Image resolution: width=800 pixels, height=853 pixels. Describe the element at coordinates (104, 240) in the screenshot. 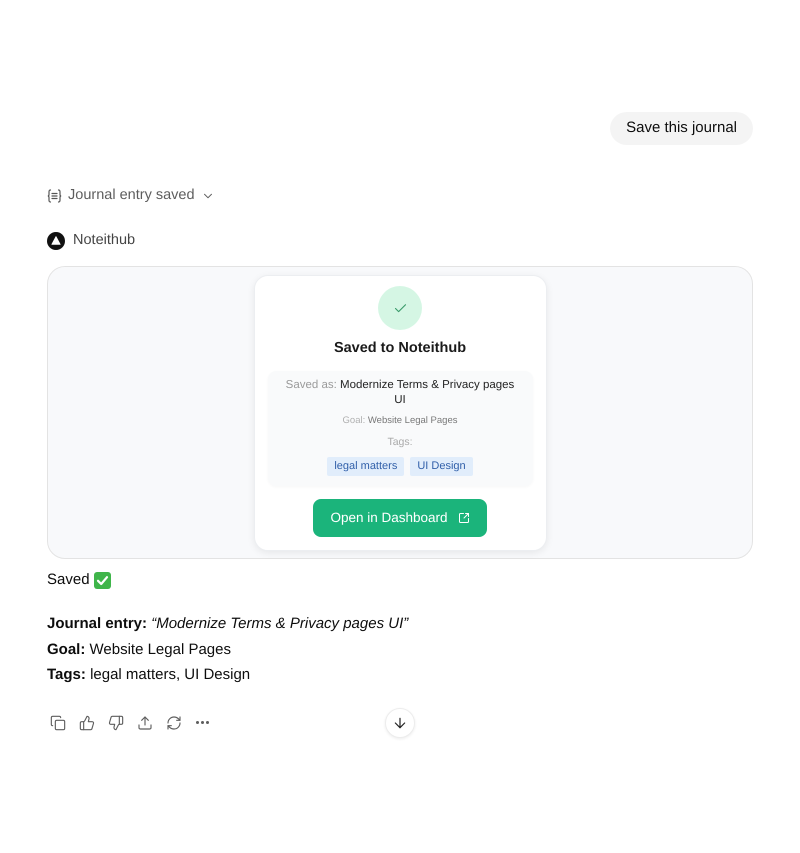

I see `app-name: Noteithub` at that location.